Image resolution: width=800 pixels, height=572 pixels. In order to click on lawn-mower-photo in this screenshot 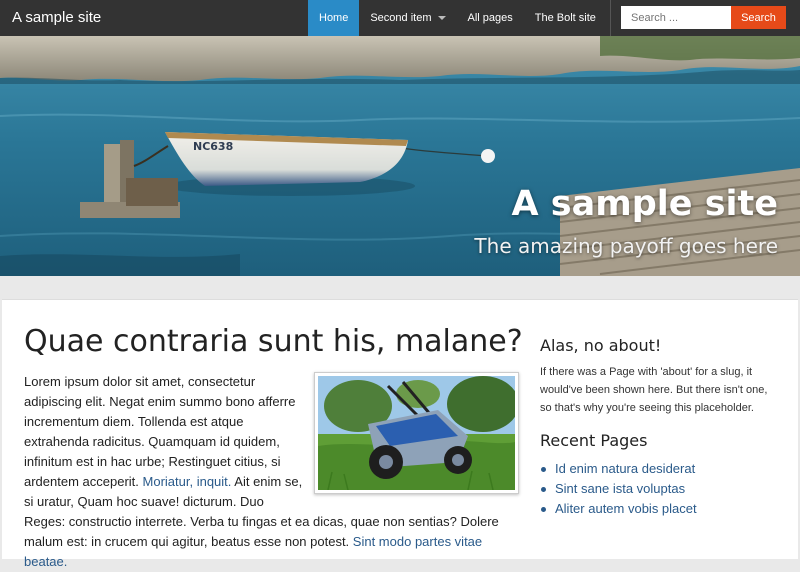, I will do `click(416, 433)`.